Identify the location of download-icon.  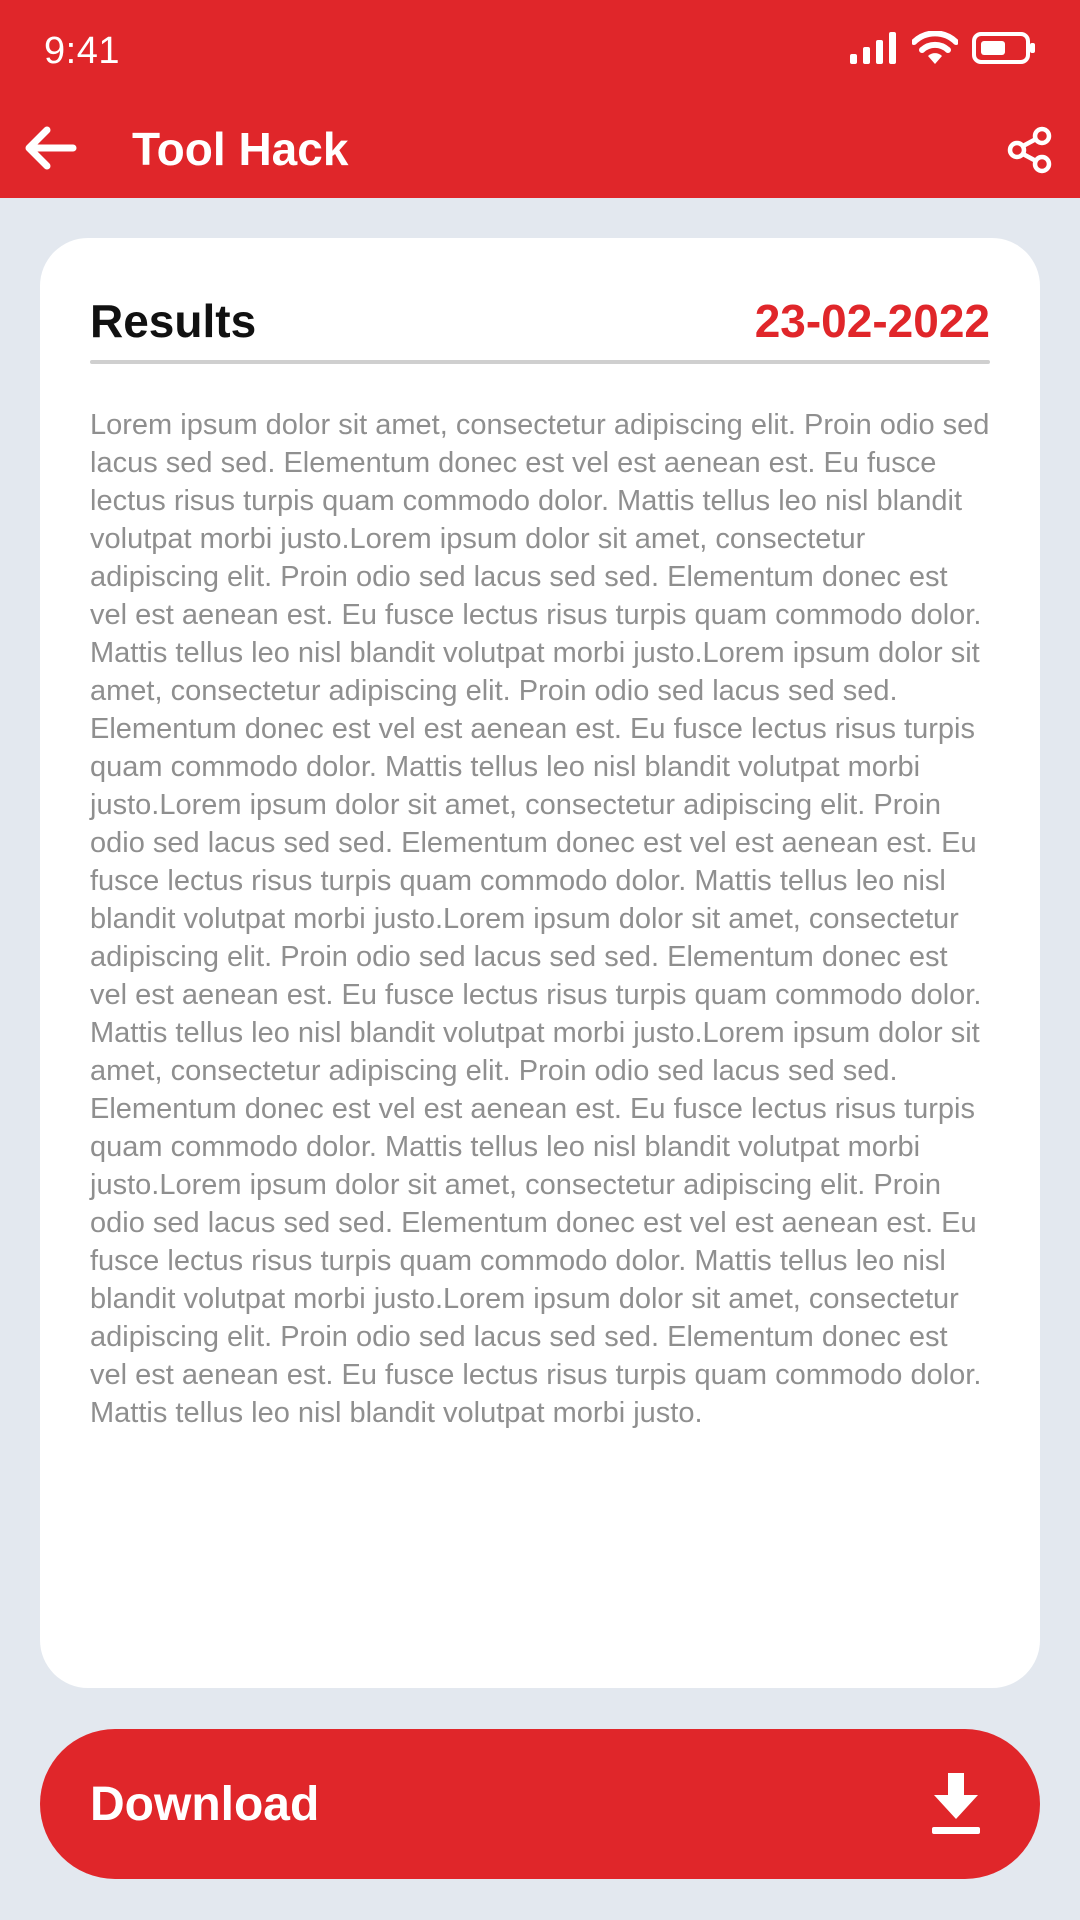
(956, 1804).